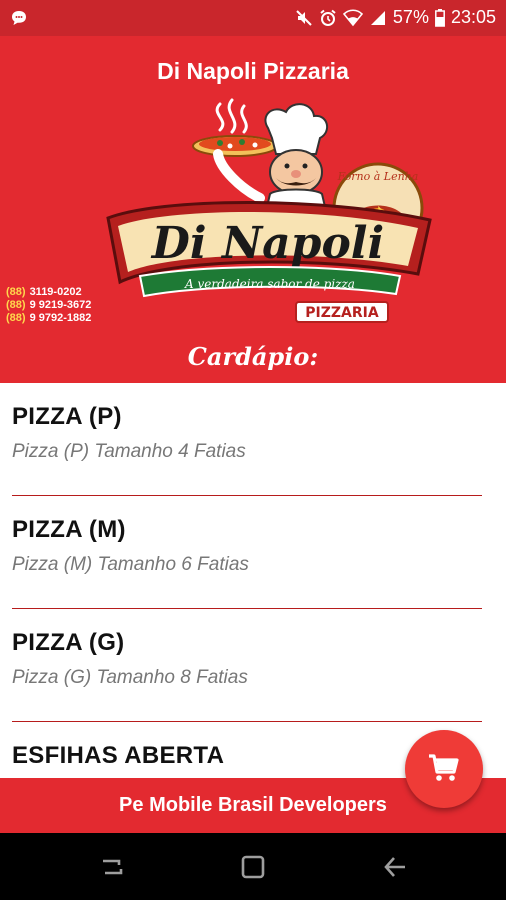 The height and width of the screenshot is (900, 506). Describe the element at coordinates (48, 292) in the screenshot. I see `phone-line: (88) 3119-0202` at that location.